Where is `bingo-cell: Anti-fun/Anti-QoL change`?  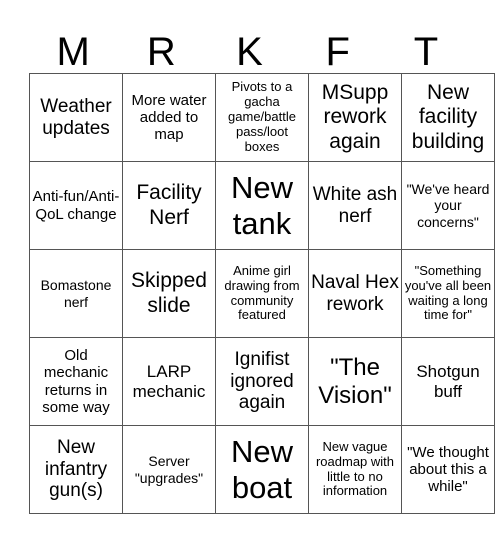 bingo-cell: Anti-fun/Anti-QoL change is located at coordinates (76, 205).